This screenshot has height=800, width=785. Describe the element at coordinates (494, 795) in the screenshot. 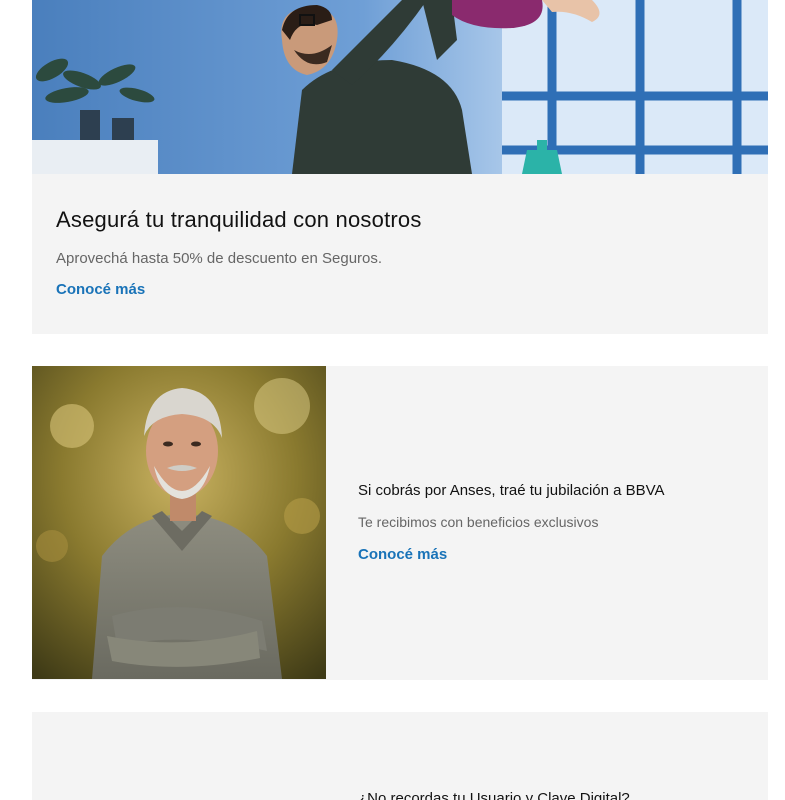

I see `forgot-credentials-title: ¿No recordas tu Usuario y Clave Digital?` at that location.